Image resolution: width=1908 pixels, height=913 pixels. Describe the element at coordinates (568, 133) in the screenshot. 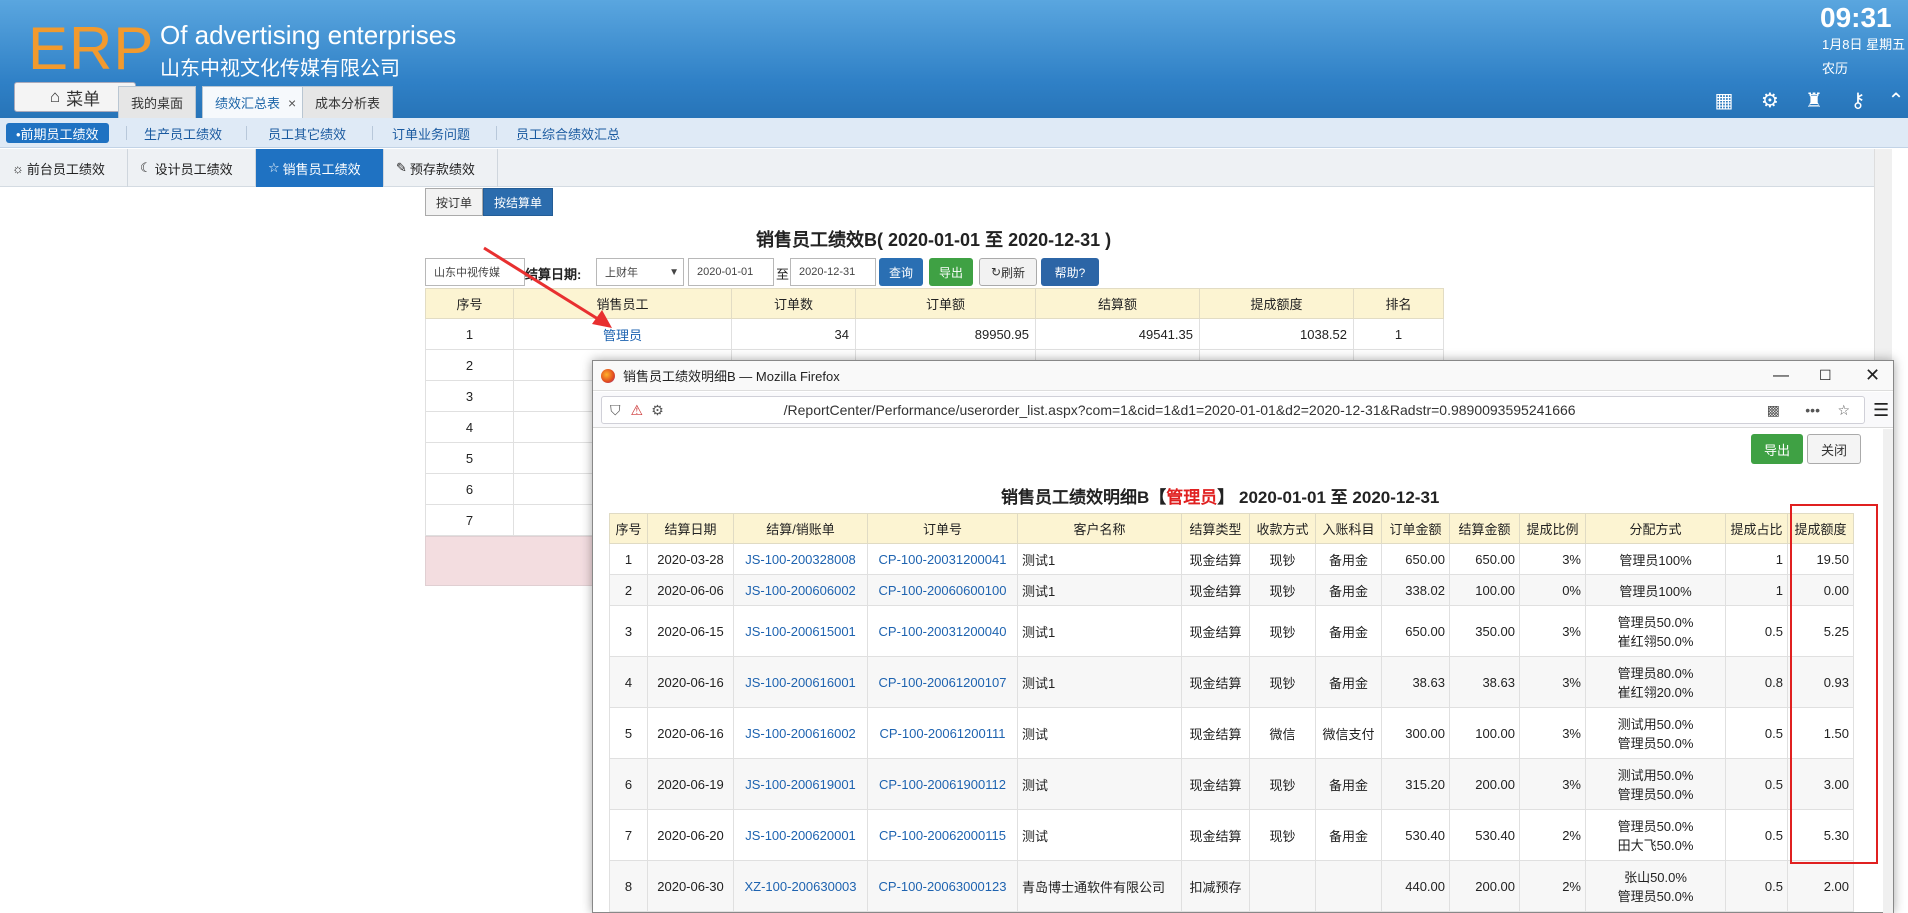

I see `nav-overall-summary: 员工综合绩效汇总` at that location.